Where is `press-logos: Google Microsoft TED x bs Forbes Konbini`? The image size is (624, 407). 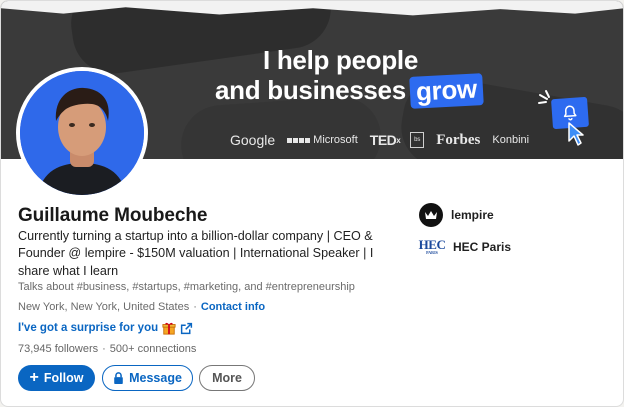
press-logos: Google Microsoft TED x bs Forbes Konbini is located at coordinates (379, 140).